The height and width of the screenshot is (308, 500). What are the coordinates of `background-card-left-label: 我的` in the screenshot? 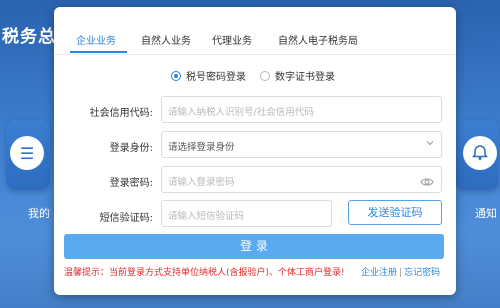 It's located at (39, 213).